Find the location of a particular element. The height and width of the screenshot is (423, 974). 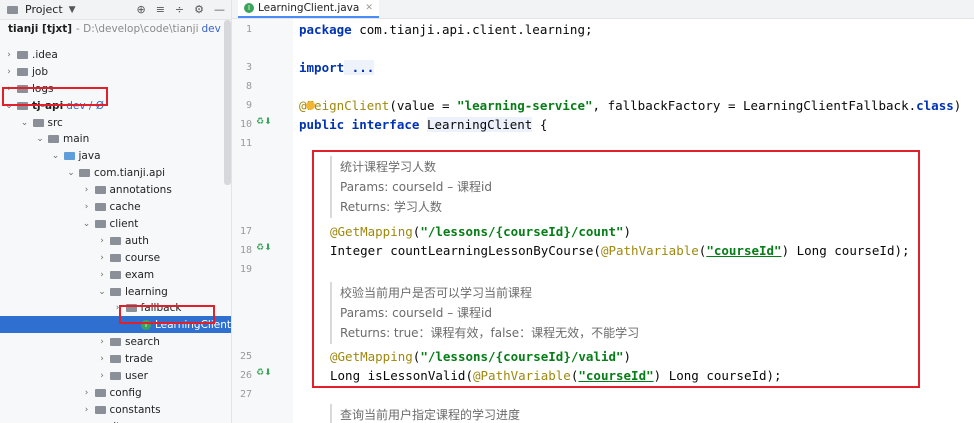

line-number: 10 is located at coordinates (245, 124).